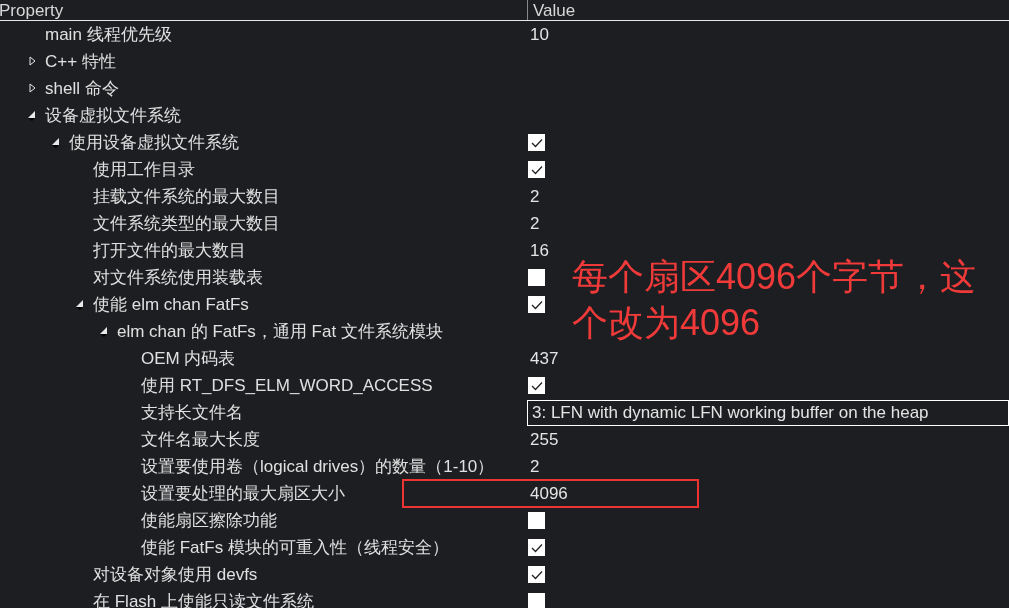 The image size is (1009, 608). I want to click on value-text: 4096, so click(549, 493).